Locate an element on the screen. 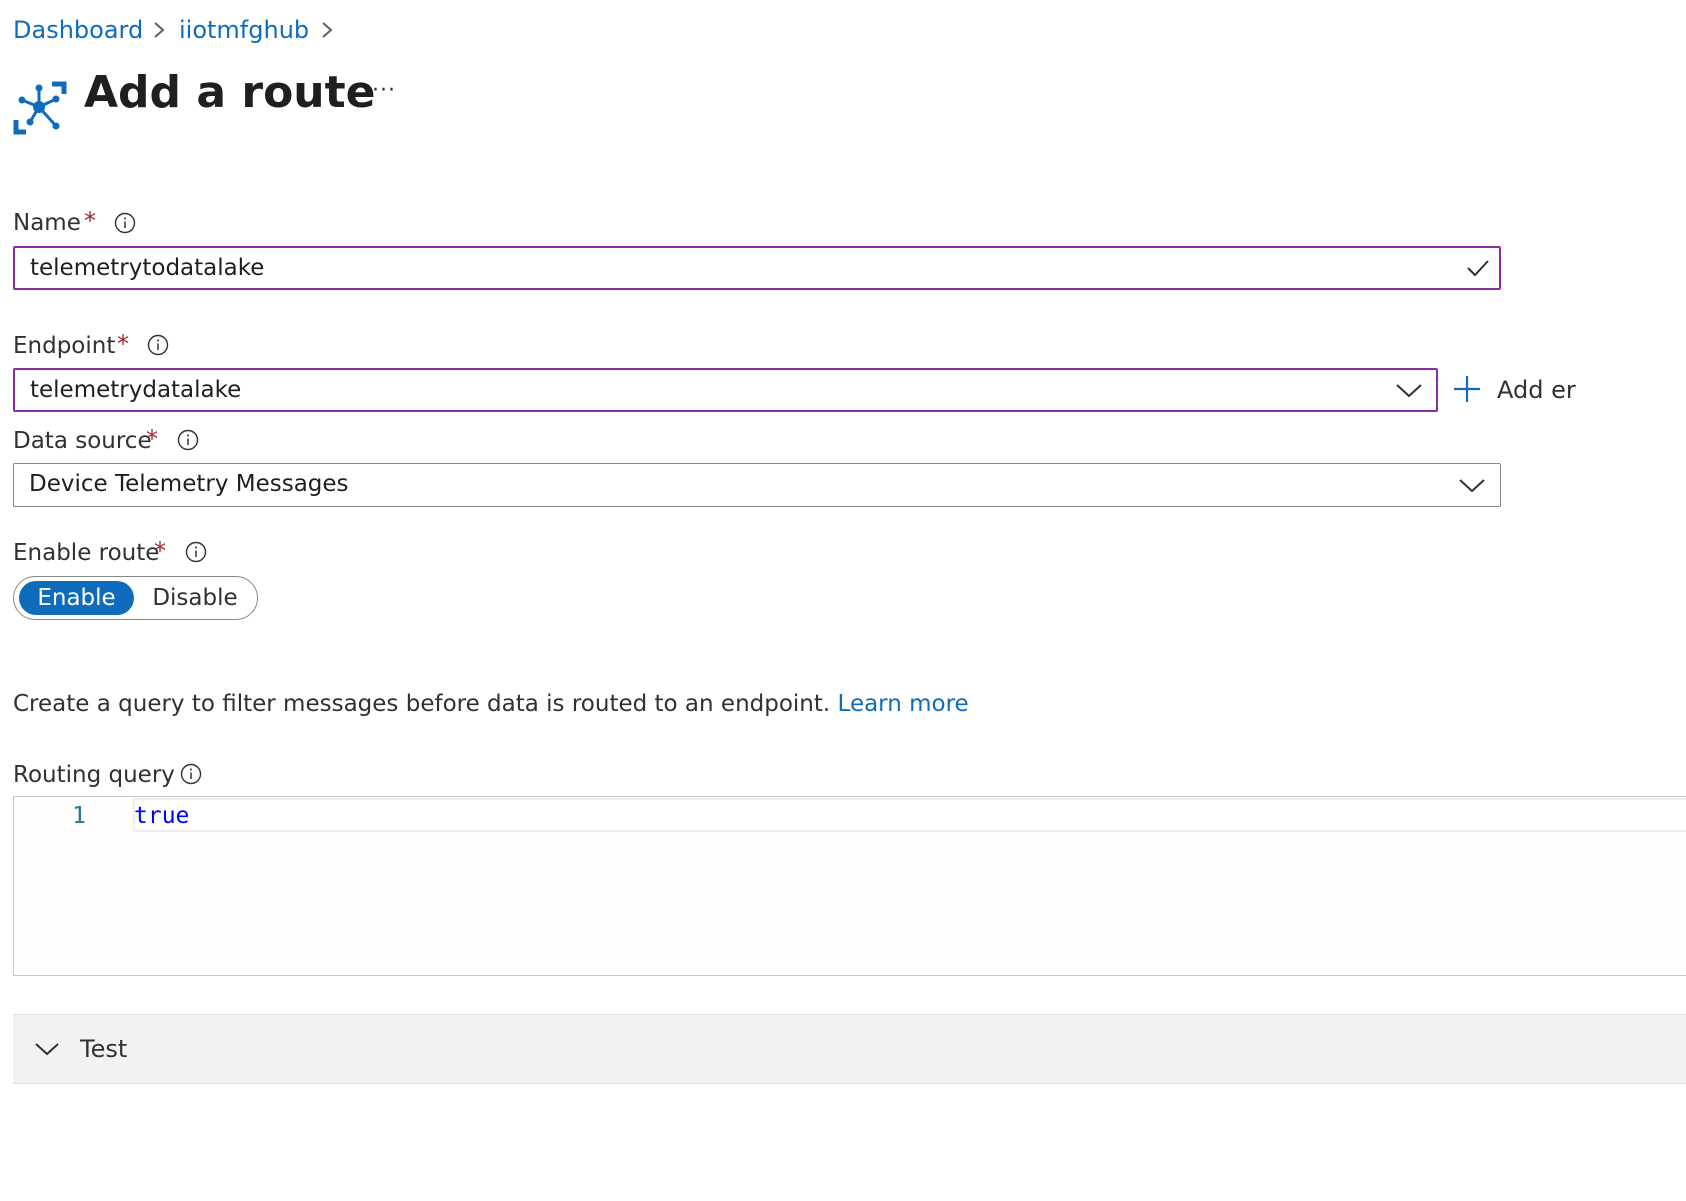 Image resolution: width=1686 pixels, height=1201 pixels. name-required-mark: * is located at coordinates (90, 221).